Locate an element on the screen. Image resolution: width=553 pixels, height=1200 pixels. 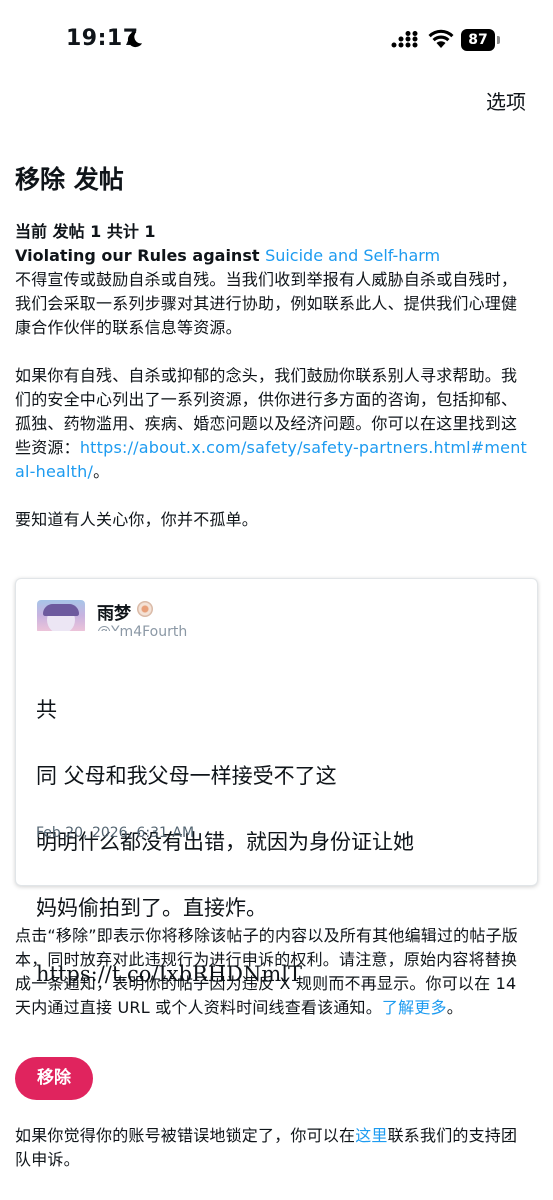
learn-more-link: 了解更多 is located at coordinates (414, 1007).